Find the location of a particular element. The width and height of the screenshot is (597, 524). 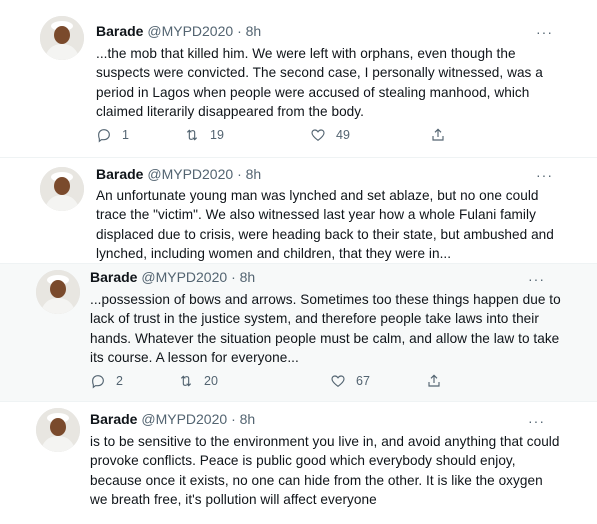

retweet-button: 20 is located at coordinates (198, 381).